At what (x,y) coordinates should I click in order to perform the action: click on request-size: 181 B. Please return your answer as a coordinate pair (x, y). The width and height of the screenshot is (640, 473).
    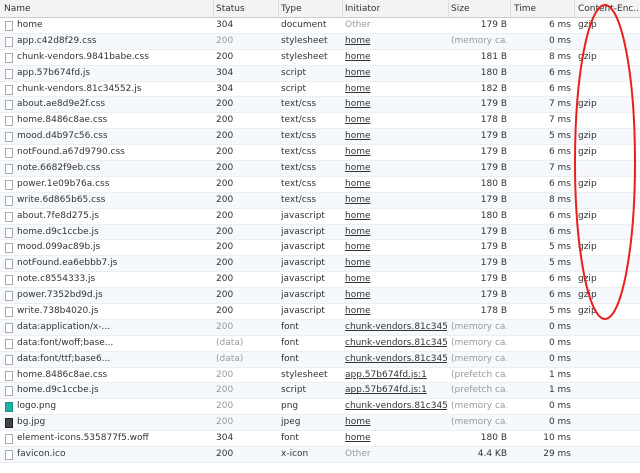
    Looking at the image, I should click on (493, 56).